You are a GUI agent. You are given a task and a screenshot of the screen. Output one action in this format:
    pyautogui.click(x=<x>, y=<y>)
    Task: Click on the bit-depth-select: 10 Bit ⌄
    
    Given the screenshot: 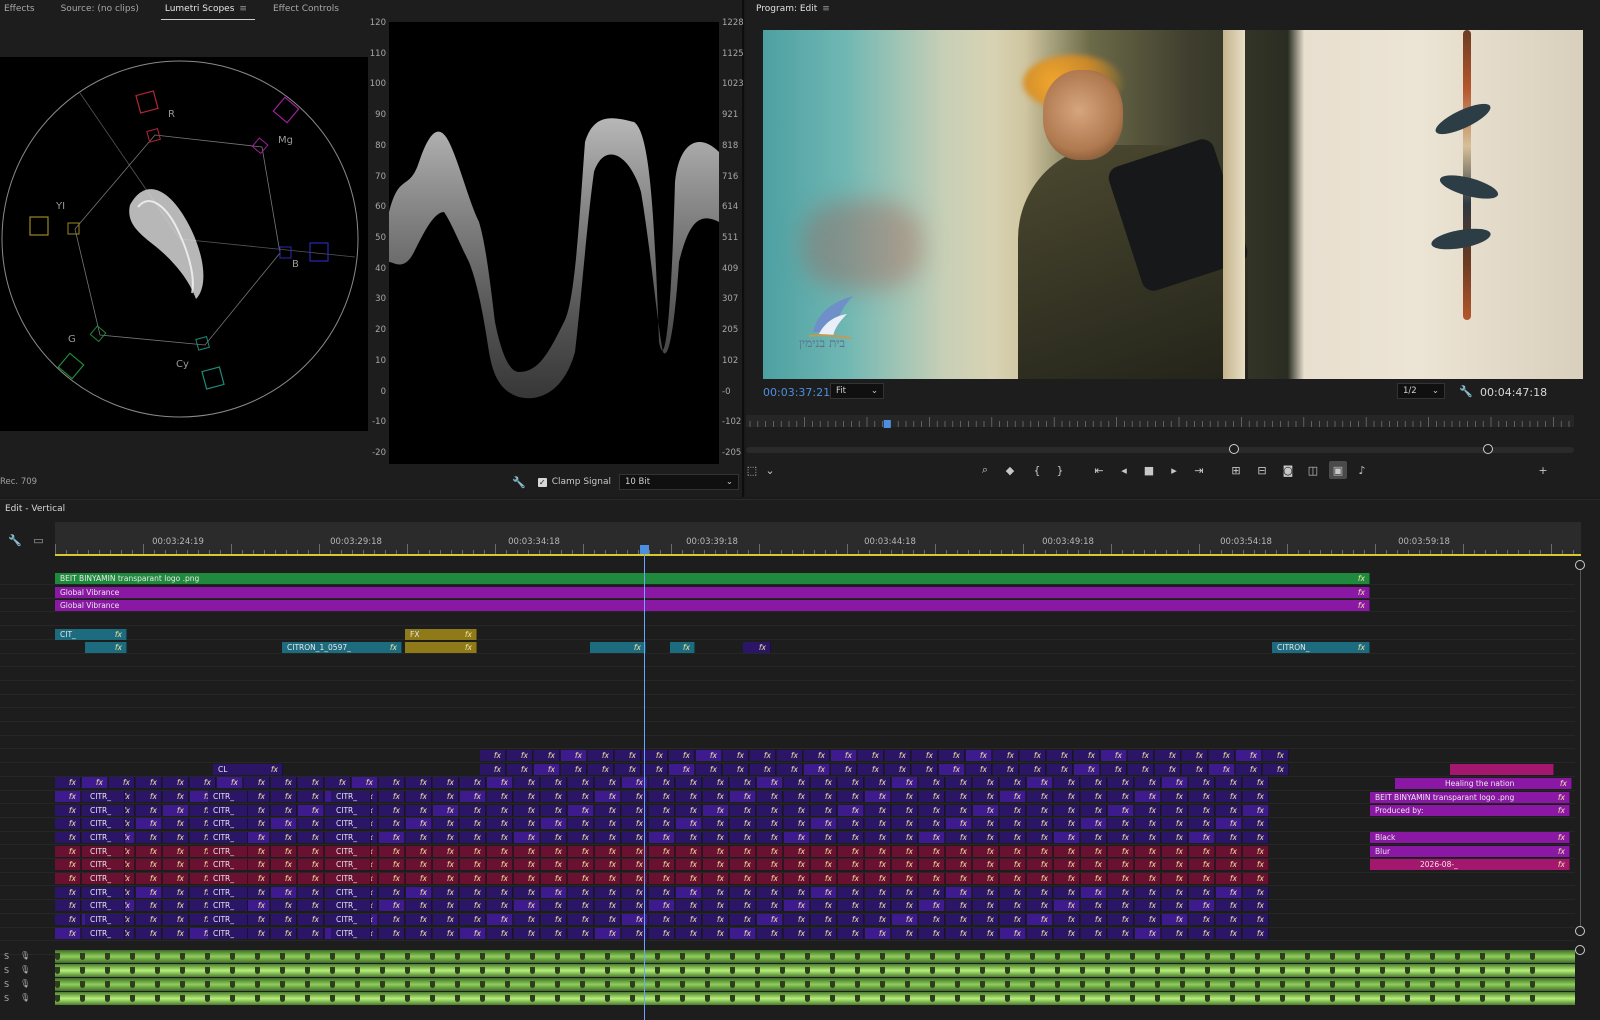 What is the action you would take?
    pyautogui.click(x=679, y=482)
    